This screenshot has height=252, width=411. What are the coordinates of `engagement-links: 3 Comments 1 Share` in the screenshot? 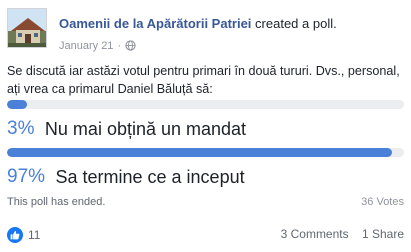 It's located at (342, 234).